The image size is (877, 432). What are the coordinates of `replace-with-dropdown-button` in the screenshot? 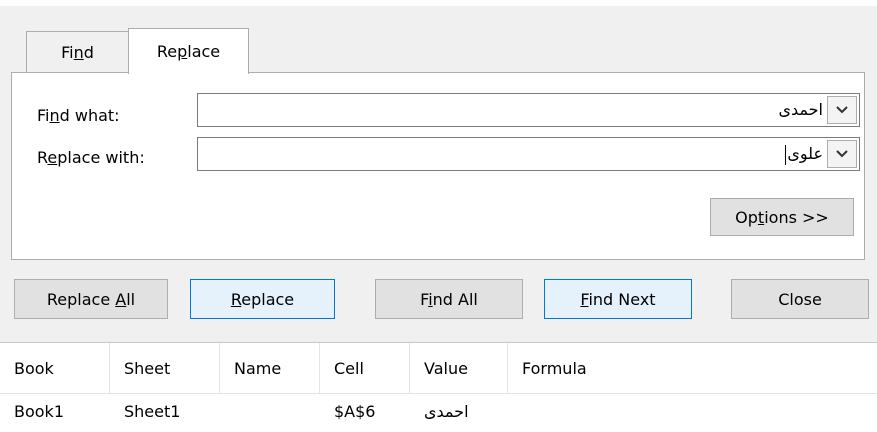 It's located at (842, 154).